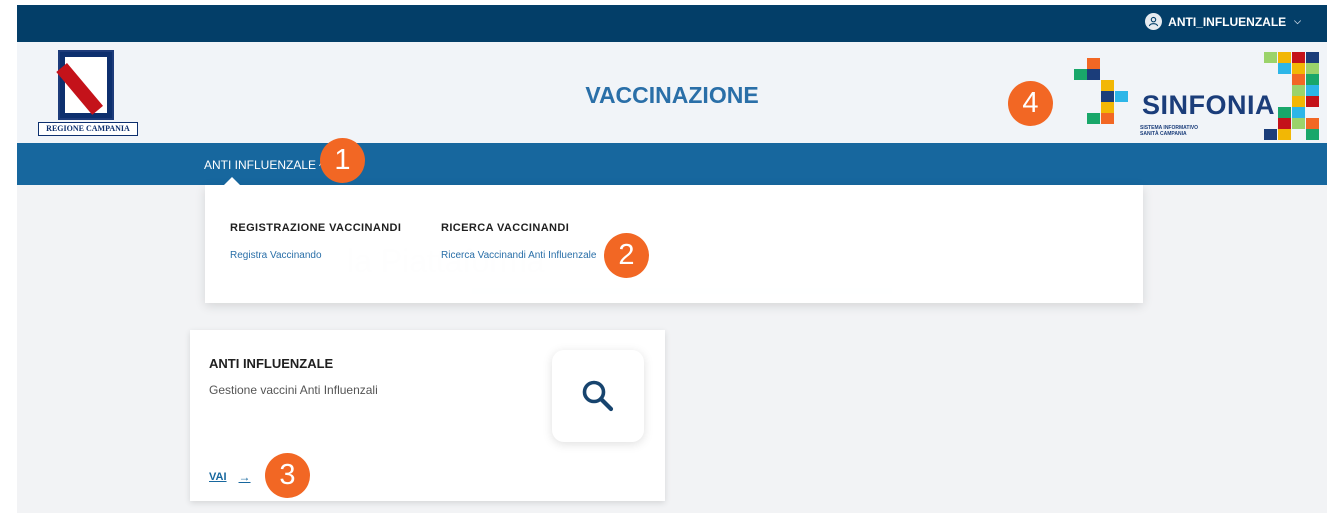  I want to click on ricerca-vaccinandi-link: Ricerca Vaccinandi Anti Influenzale, so click(518, 255).